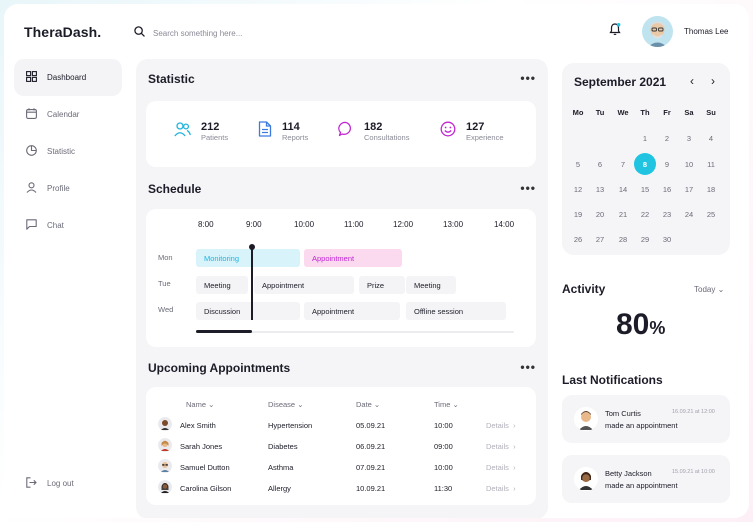  Describe the element at coordinates (623, 189) in the screenshot. I see `calendar-date: 14` at that location.